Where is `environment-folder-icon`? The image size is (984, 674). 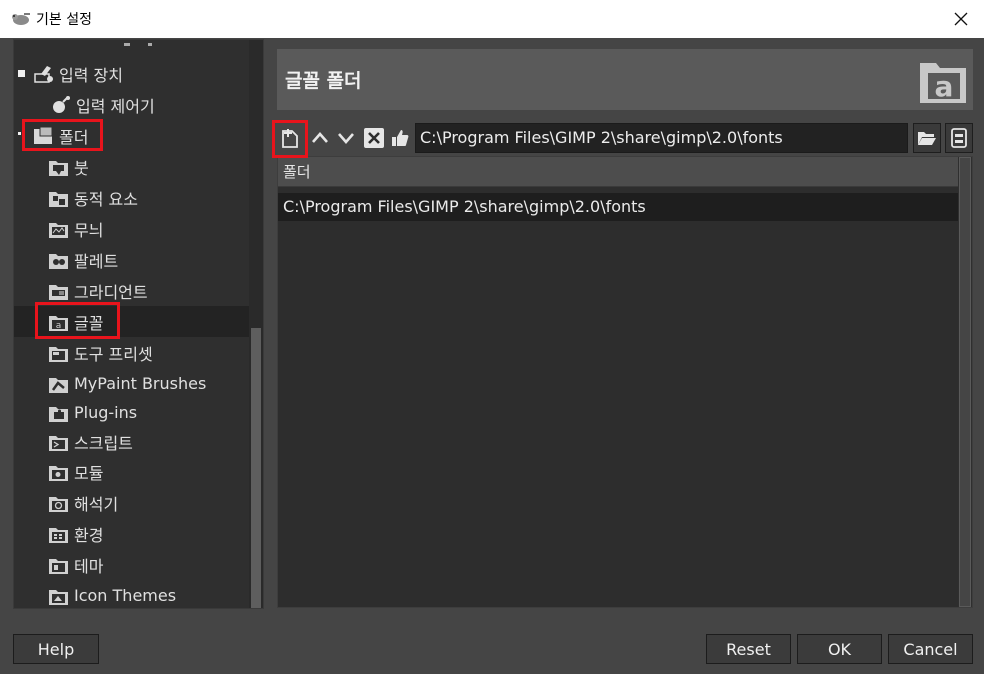
environment-folder-icon is located at coordinates (58, 535).